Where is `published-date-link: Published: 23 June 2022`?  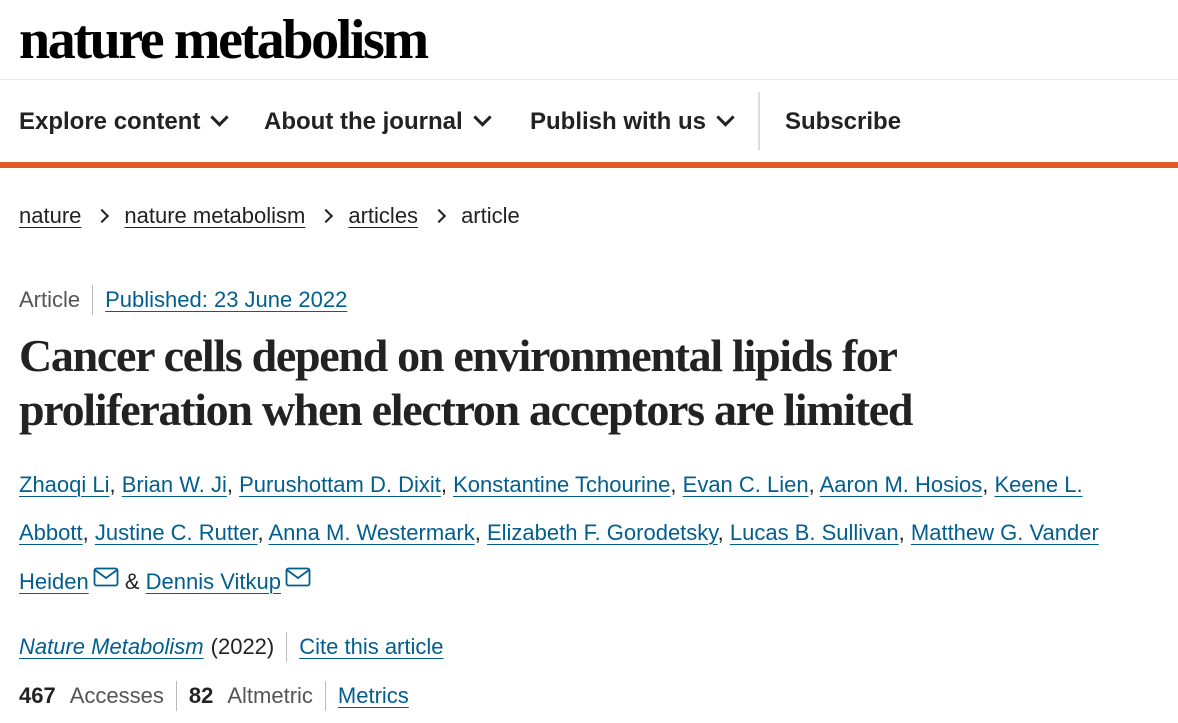 published-date-link: Published: 23 June 2022 is located at coordinates (226, 300).